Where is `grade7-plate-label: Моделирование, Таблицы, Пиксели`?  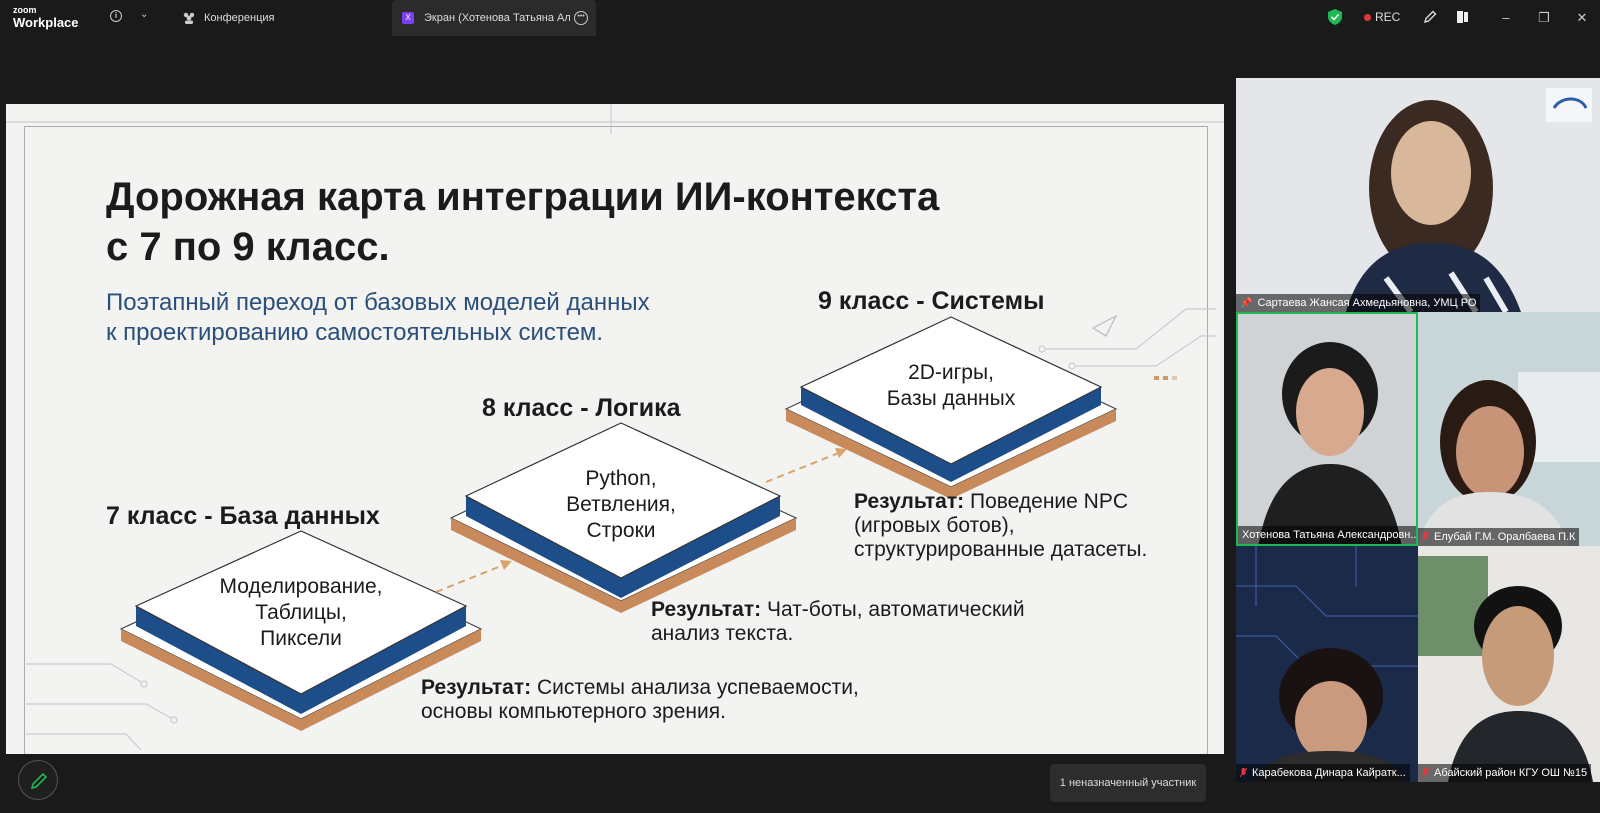
grade7-plate-label: Моделирование, Таблицы, Пиксели is located at coordinates (301, 613).